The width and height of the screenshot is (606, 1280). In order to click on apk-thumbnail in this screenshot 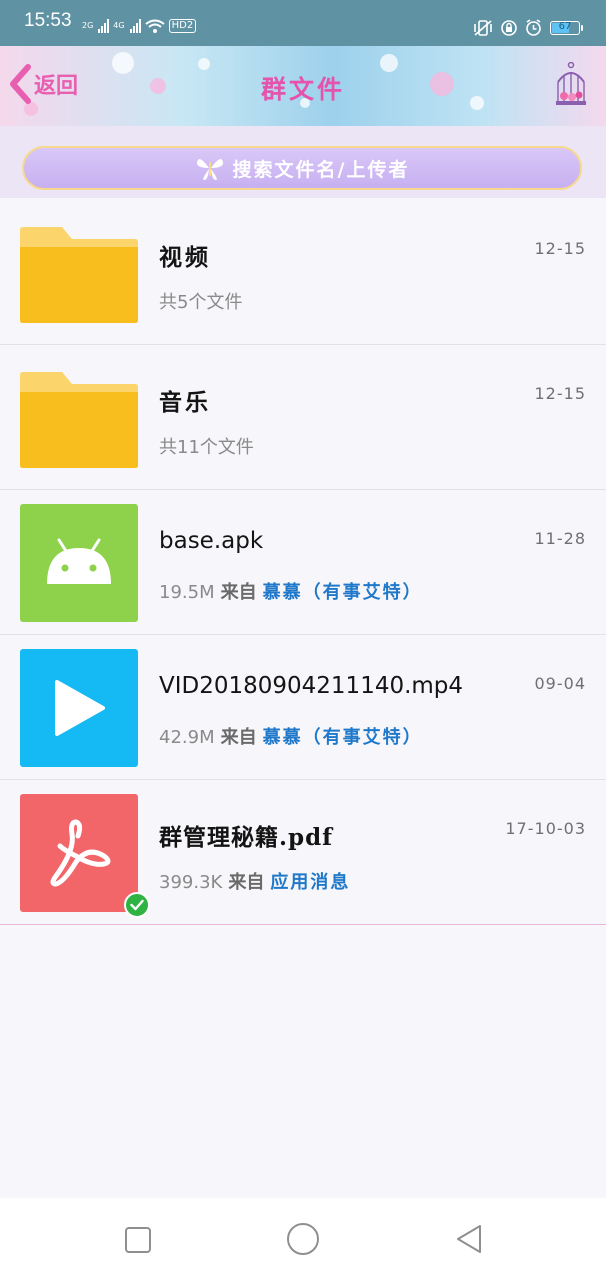, I will do `click(79, 563)`.